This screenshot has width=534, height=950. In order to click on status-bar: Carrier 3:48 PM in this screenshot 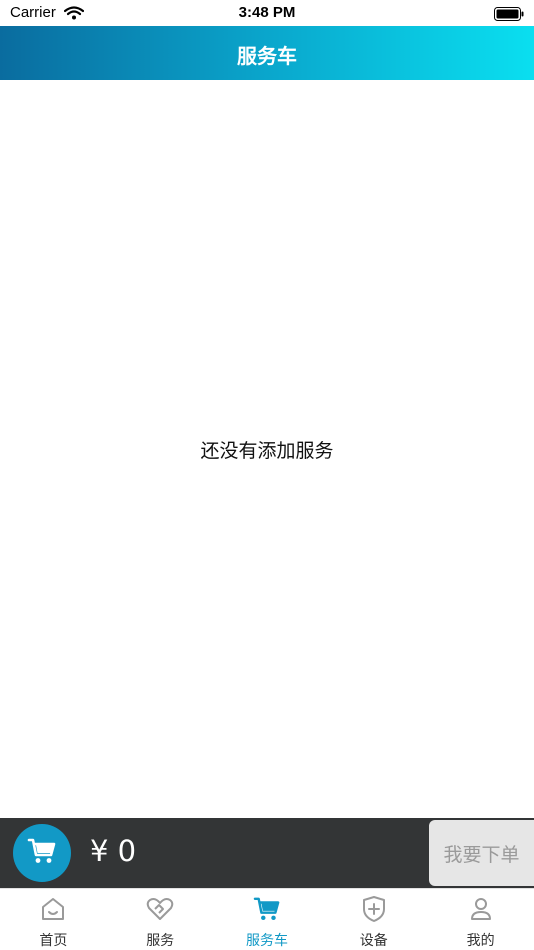, I will do `click(267, 13)`.